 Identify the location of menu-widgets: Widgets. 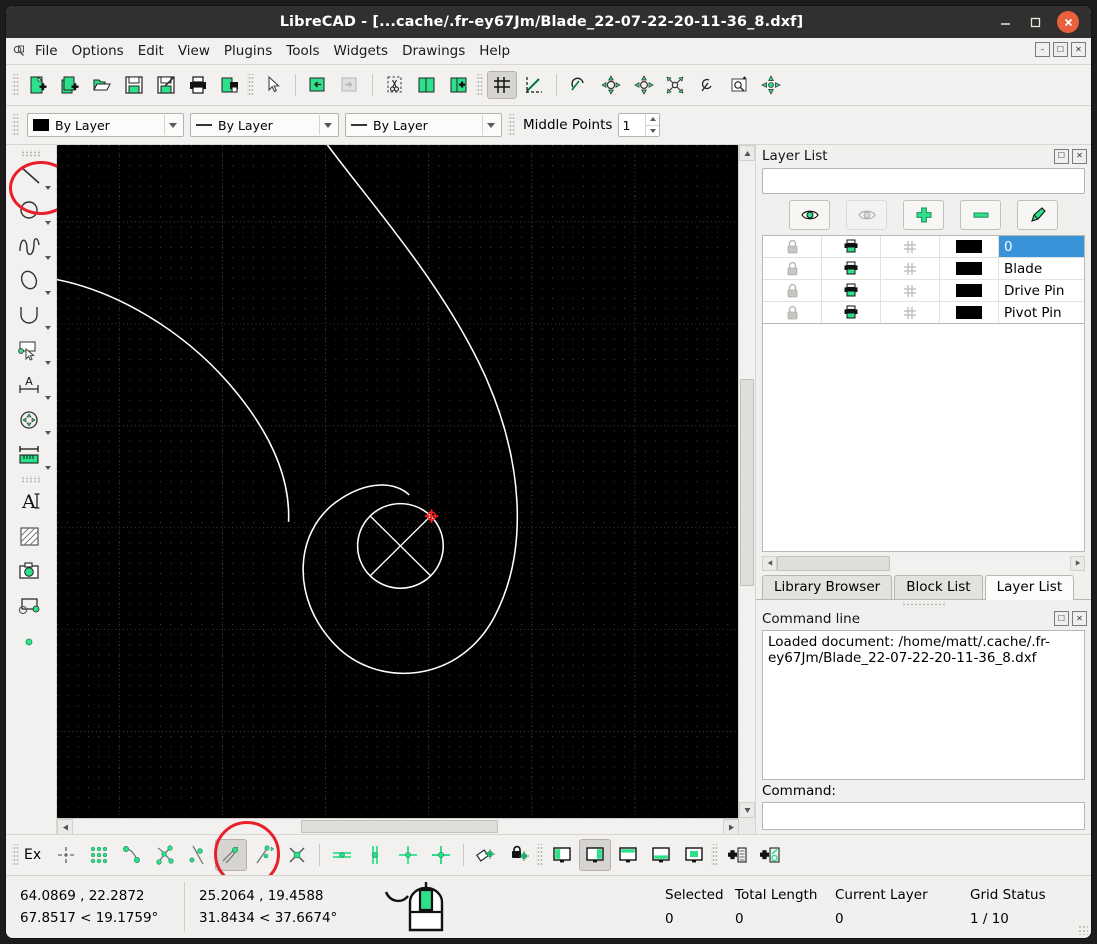
(361, 51).